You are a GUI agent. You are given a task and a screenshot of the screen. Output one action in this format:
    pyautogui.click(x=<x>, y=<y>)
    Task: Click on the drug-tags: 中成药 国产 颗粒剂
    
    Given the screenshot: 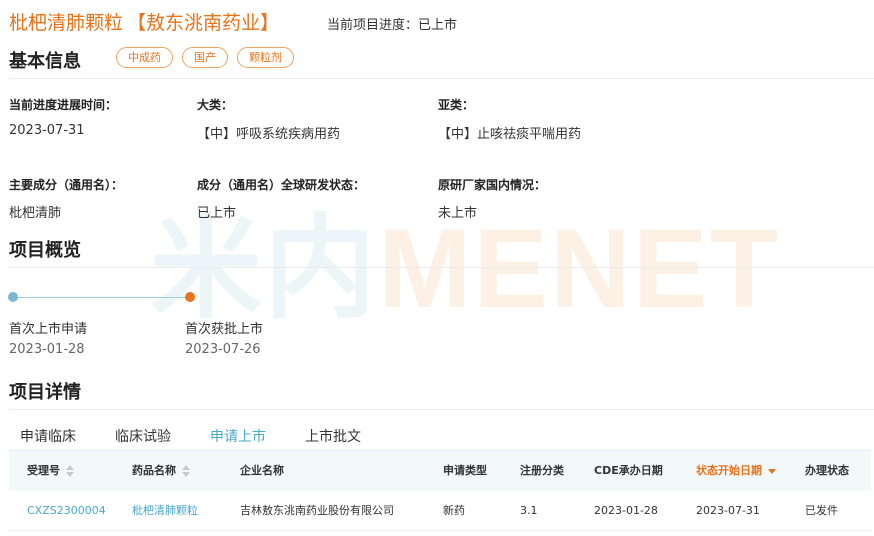 What is the action you would take?
    pyautogui.click(x=205, y=57)
    